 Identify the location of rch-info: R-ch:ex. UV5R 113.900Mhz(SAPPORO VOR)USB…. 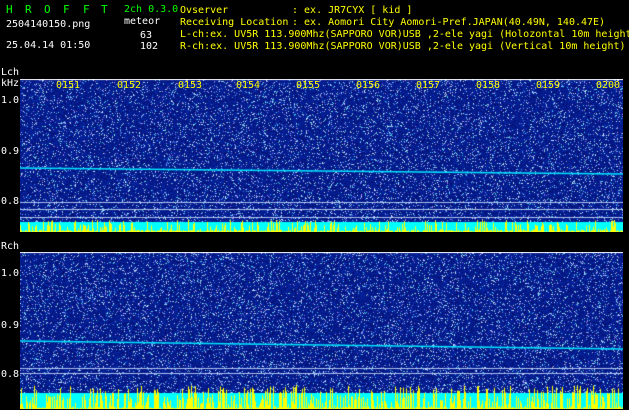
(403, 46).